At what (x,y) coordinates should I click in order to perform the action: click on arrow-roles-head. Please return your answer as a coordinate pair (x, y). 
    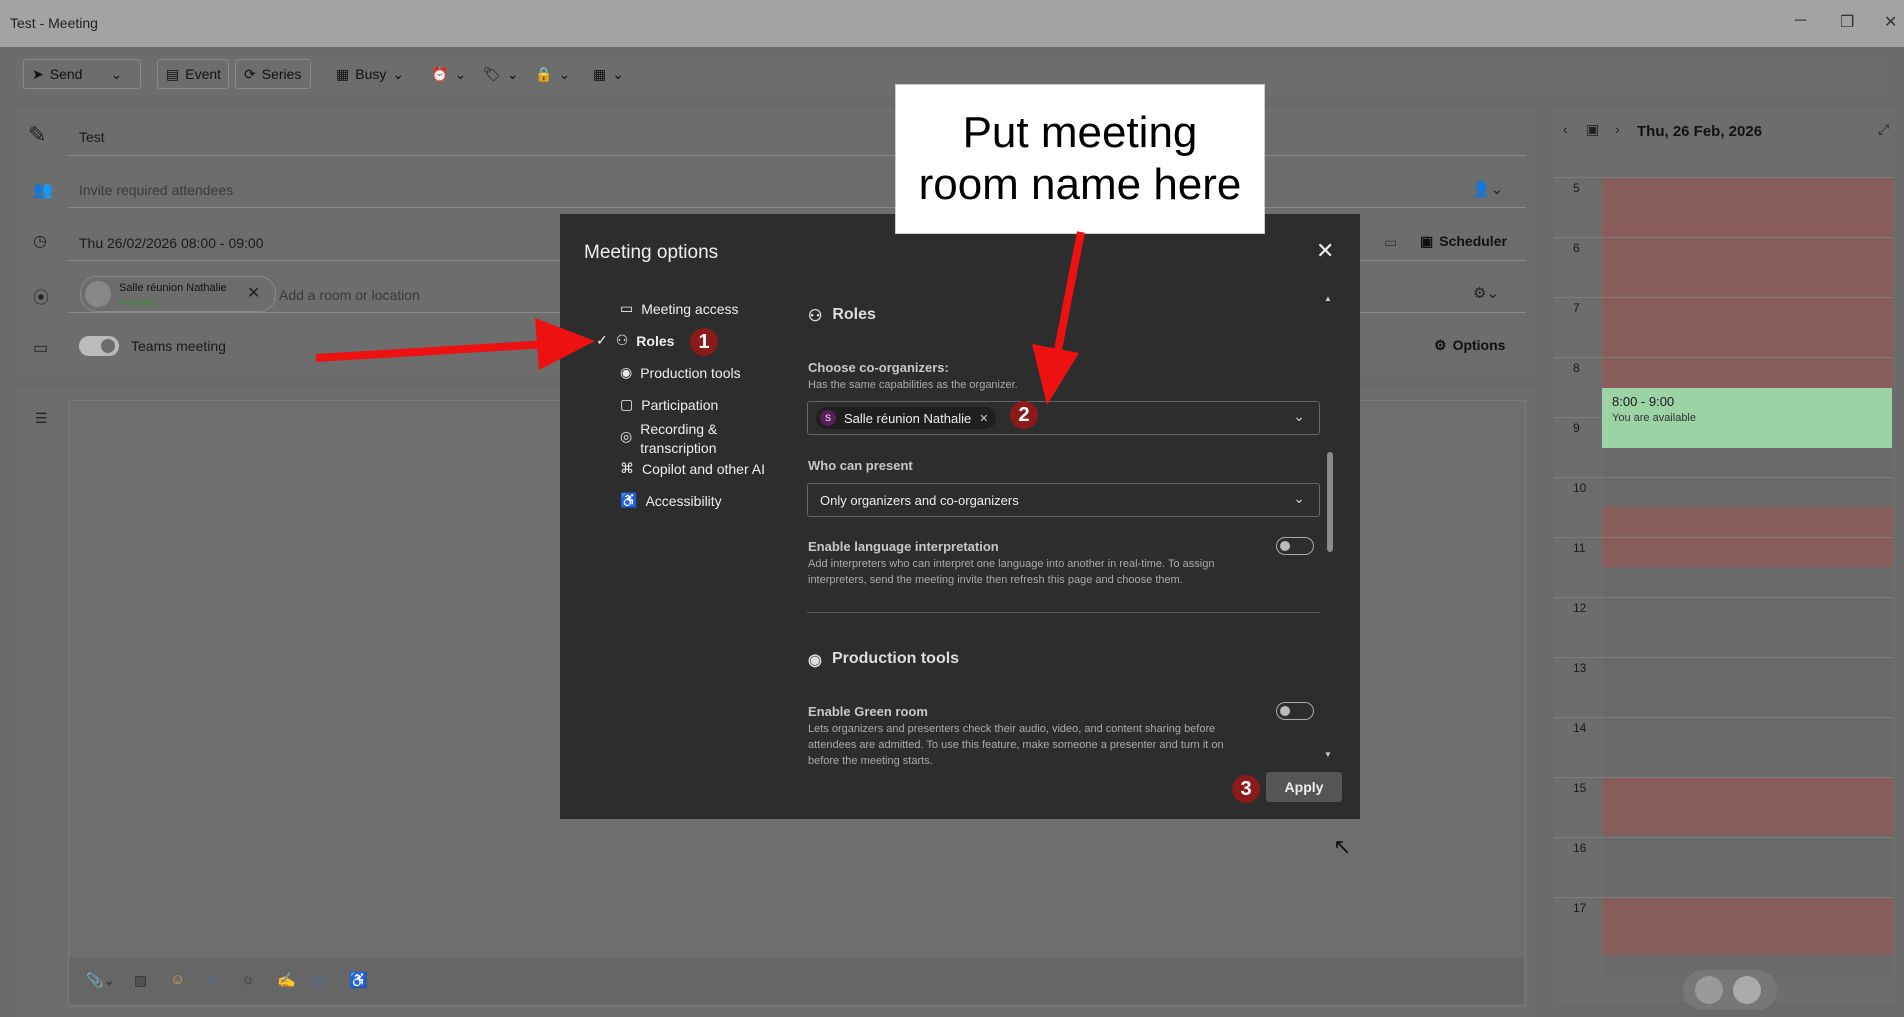
    Looking at the image, I should click on (565, 344).